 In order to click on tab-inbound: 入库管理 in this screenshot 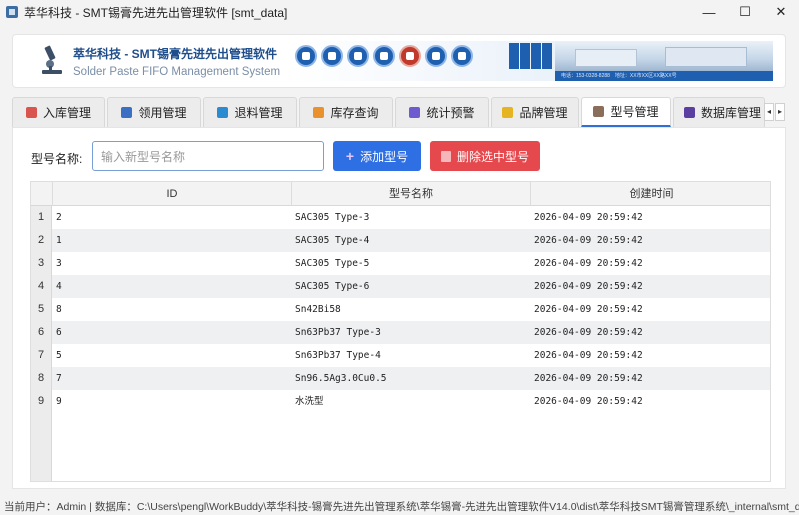, I will do `click(58, 112)`.